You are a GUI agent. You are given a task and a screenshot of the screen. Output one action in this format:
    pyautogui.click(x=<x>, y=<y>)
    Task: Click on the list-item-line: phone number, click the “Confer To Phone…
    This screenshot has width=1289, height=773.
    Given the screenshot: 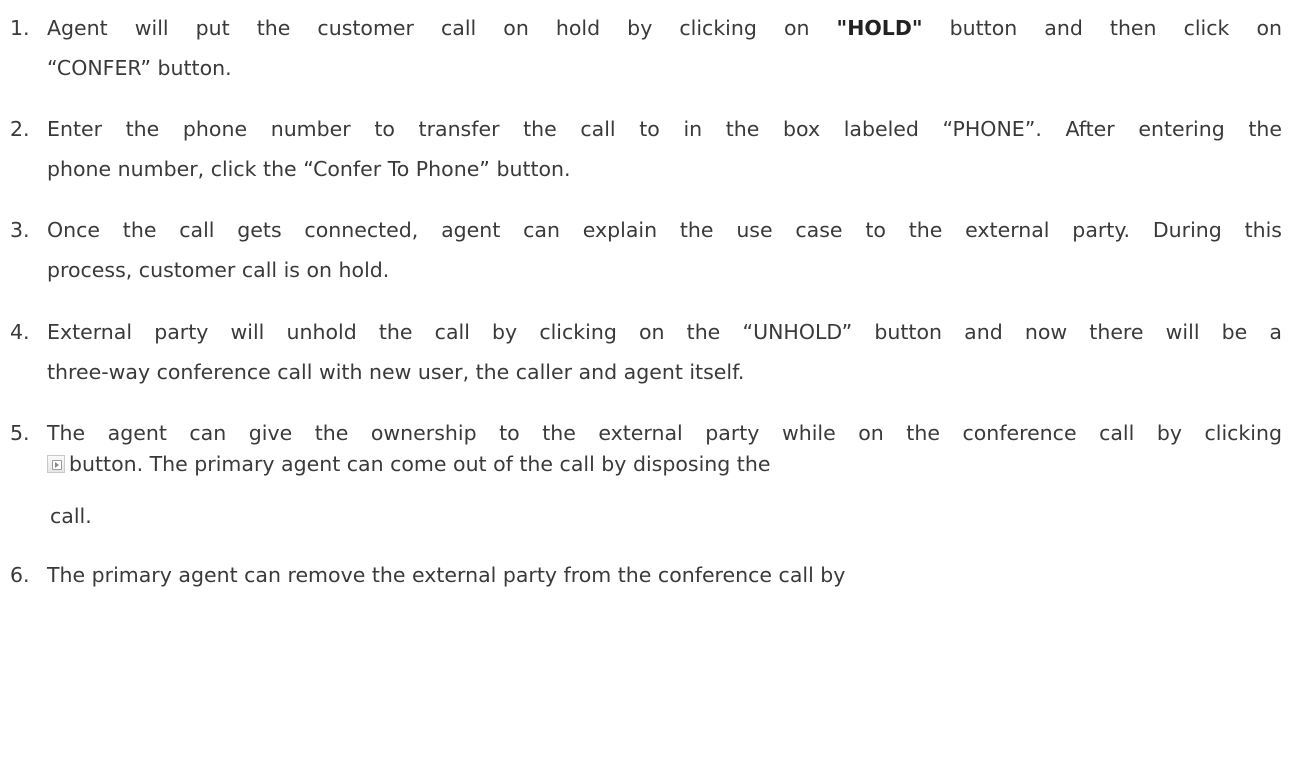 What is the action you would take?
    pyautogui.click(x=309, y=169)
    